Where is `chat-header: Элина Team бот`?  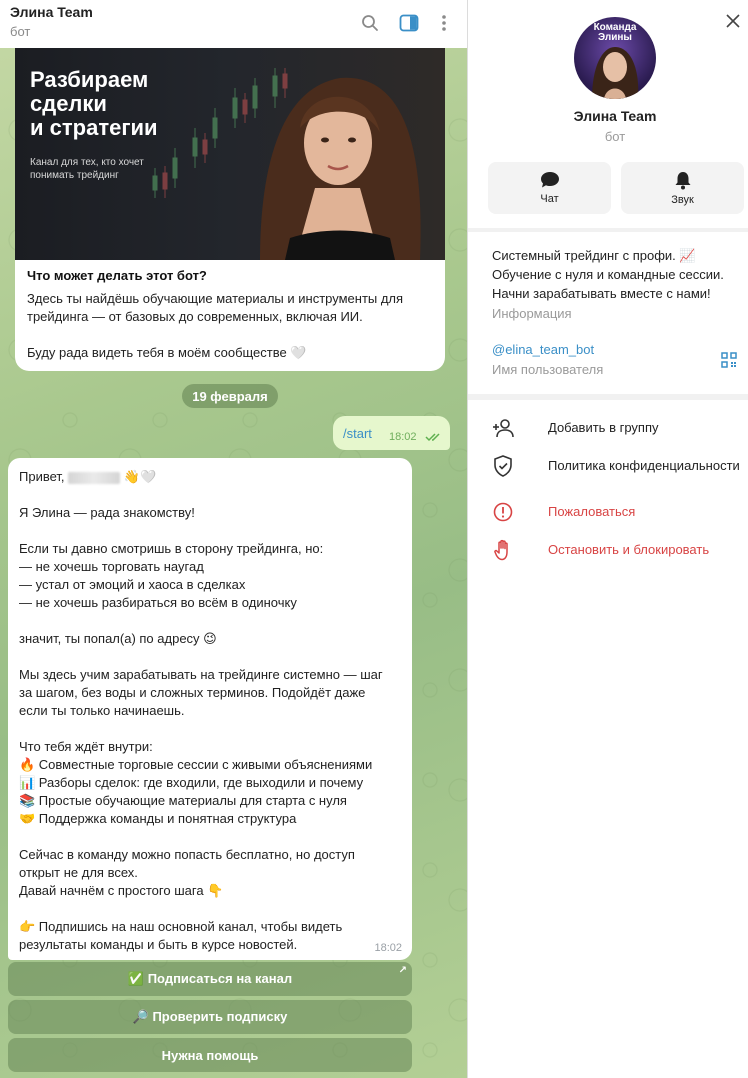 chat-header: Элина Team бот is located at coordinates (233, 24).